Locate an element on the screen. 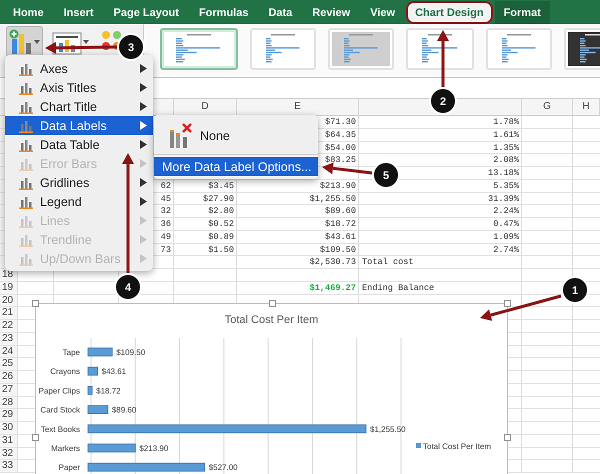 Image resolution: width=600 pixels, height=474 pixels. table-cell: 2.24% is located at coordinates (506, 211).